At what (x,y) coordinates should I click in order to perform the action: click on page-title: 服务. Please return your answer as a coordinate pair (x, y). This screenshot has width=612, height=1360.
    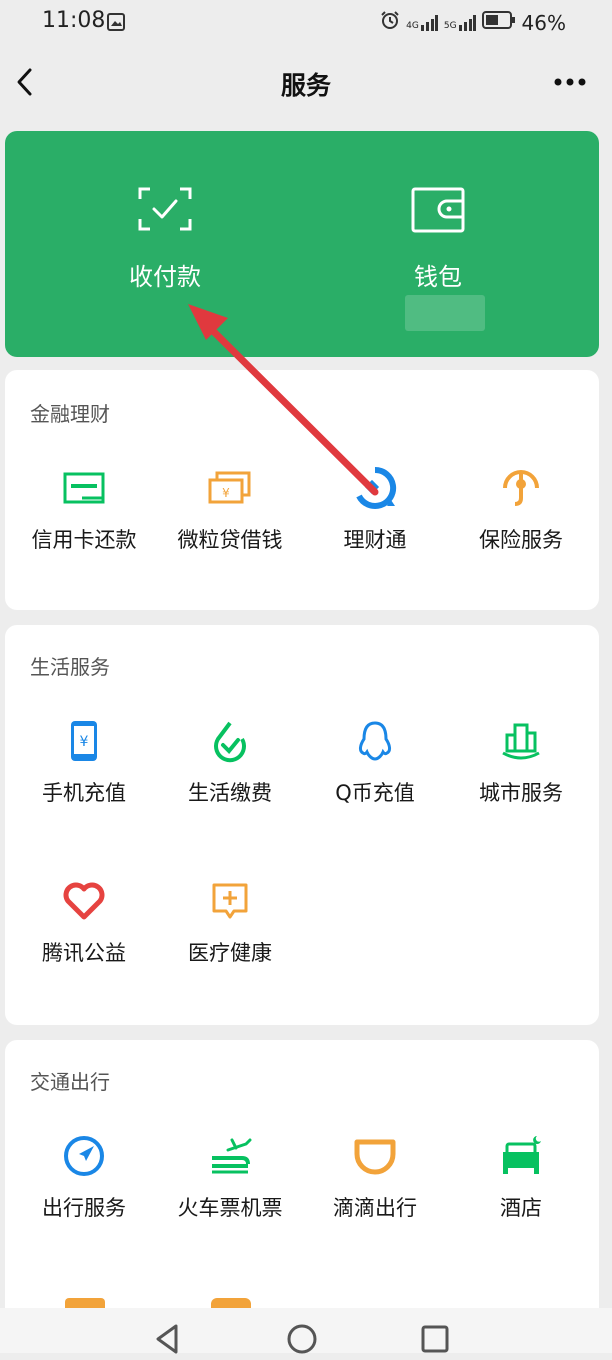
    Looking at the image, I should click on (305, 85).